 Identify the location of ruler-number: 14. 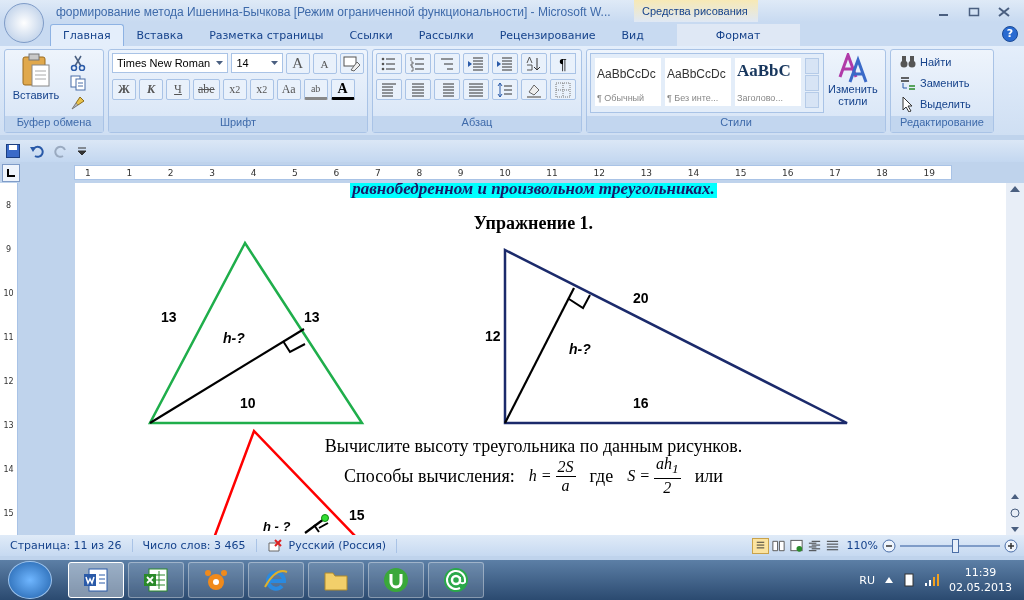
(693, 172).